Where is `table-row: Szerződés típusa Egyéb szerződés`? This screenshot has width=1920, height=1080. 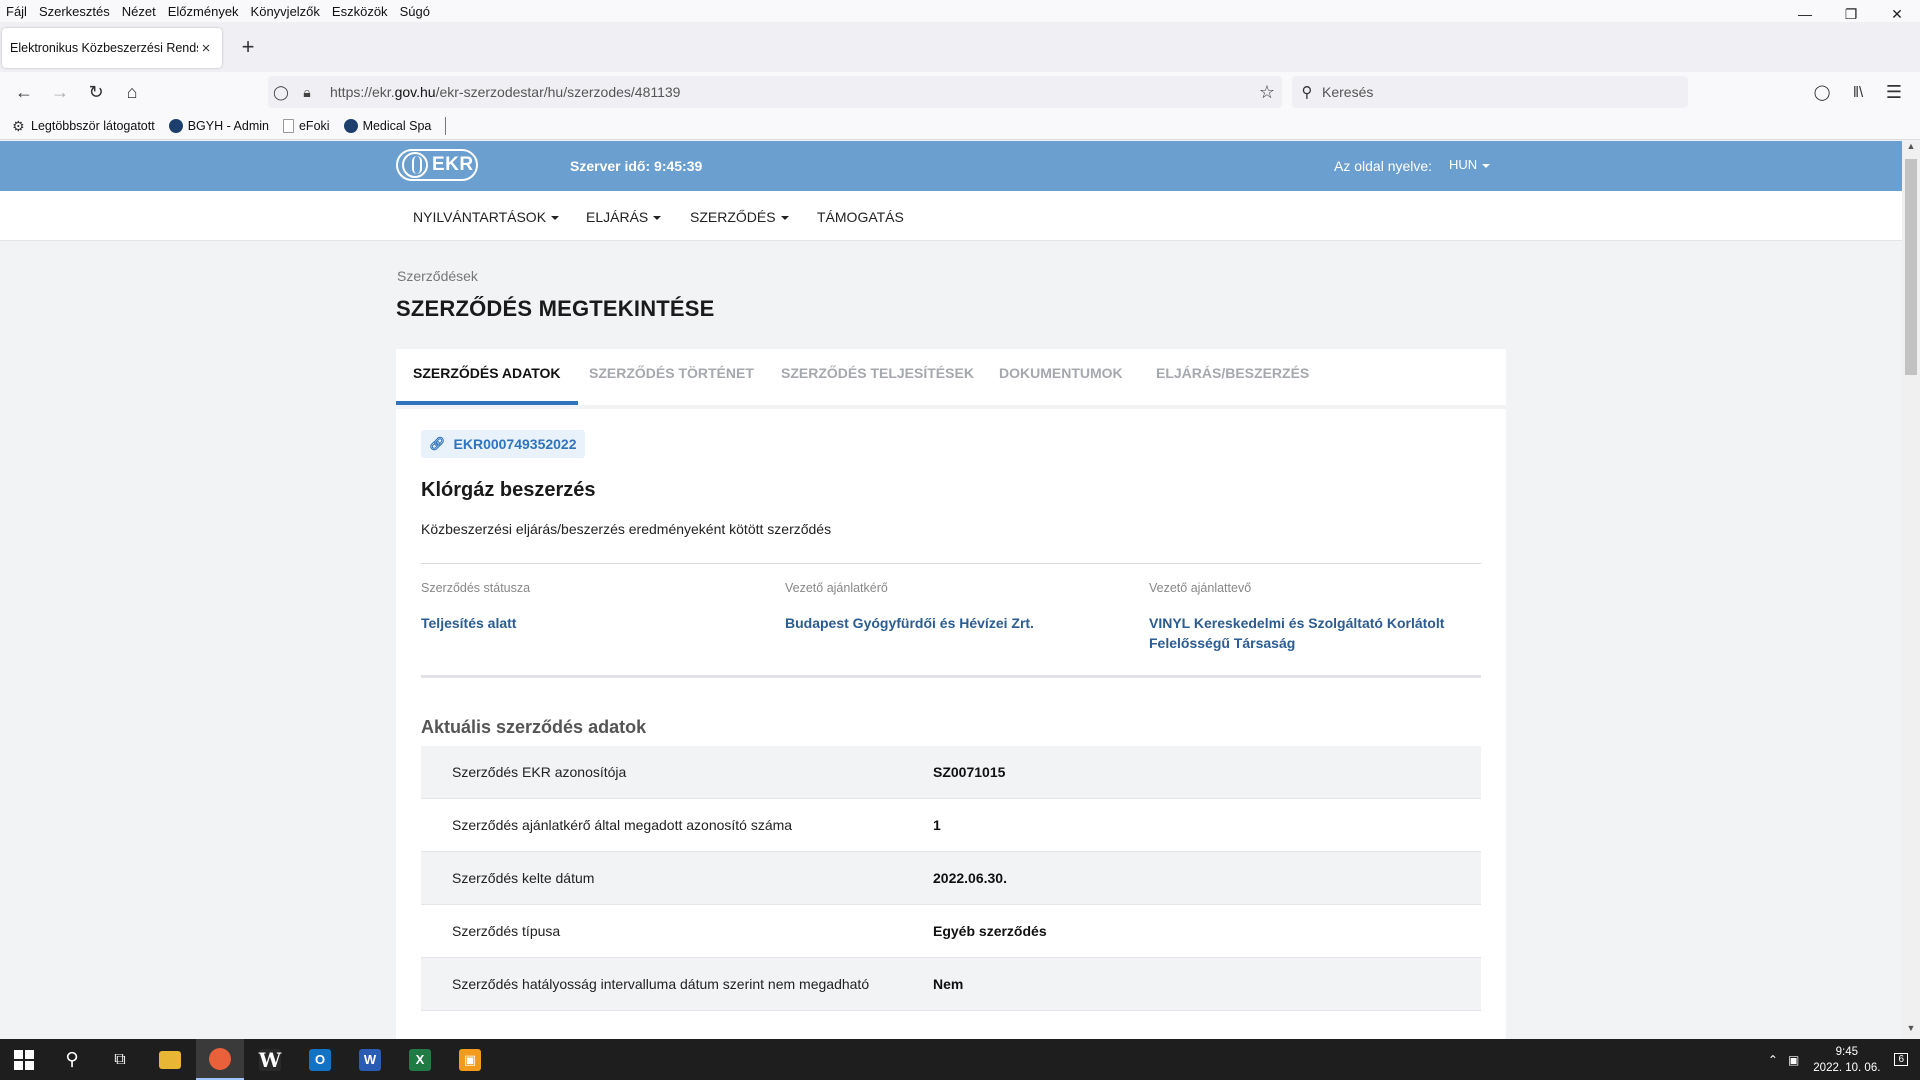
table-row: Szerződés típusa Egyéb szerződés is located at coordinates (951, 931).